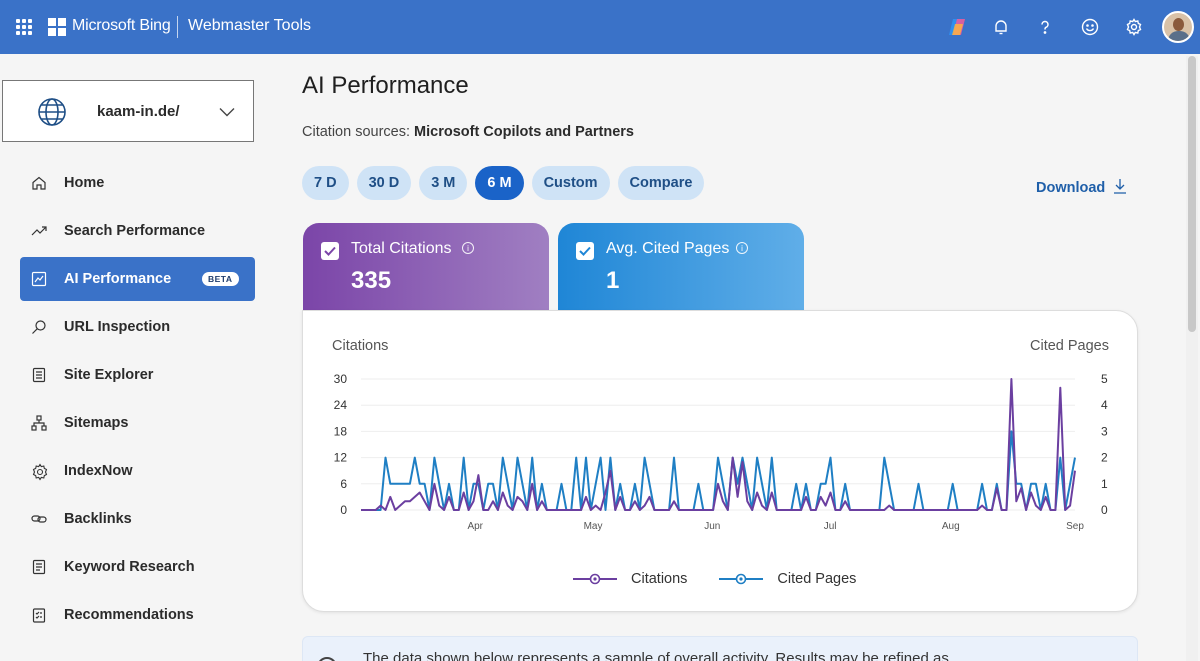 This screenshot has height=661, width=1200. I want to click on legend-item-citations: Citations, so click(630, 579).